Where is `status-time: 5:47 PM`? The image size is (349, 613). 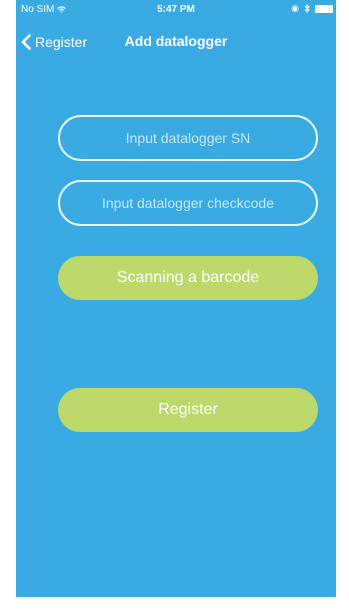
status-time: 5:47 PM is located at coordinates (176, 9).